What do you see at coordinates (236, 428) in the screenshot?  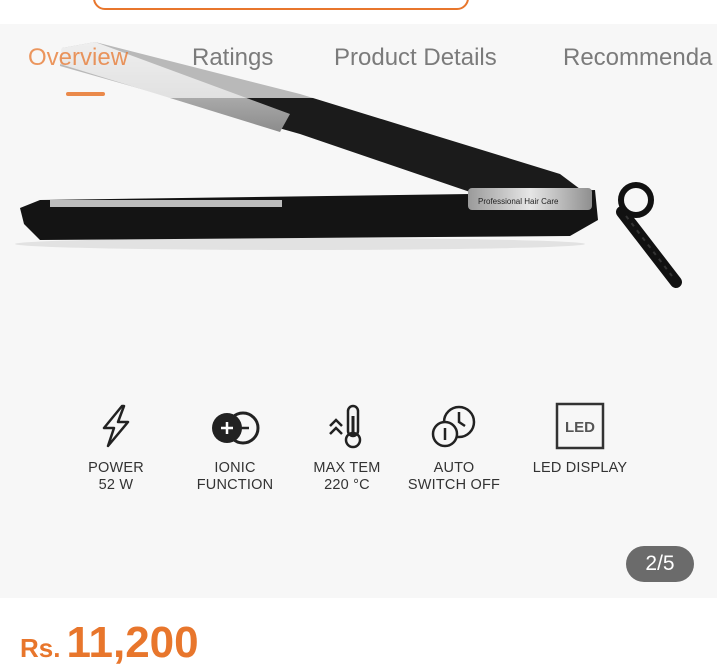 I see `ionic-plus-minus-icon` at bounding box center [236, 428].